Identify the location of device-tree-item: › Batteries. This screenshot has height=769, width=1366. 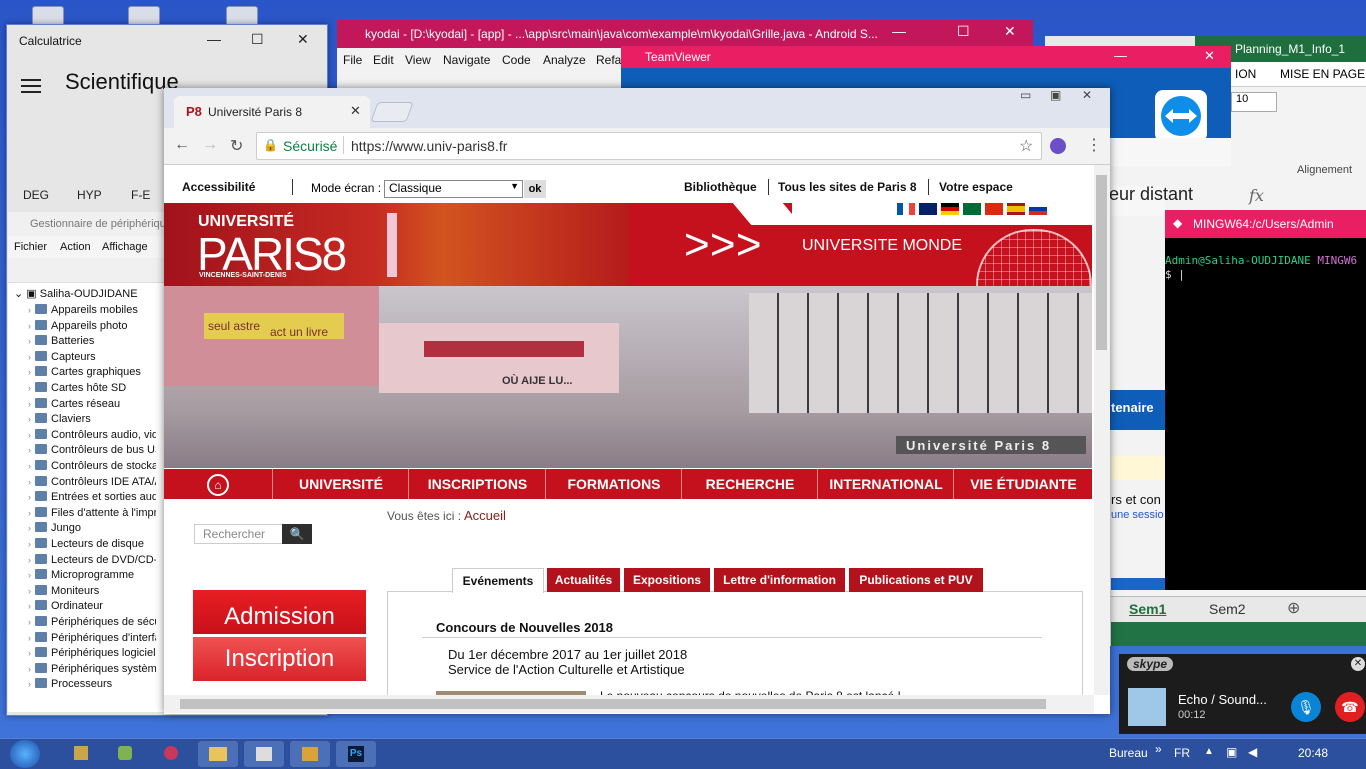
(92, 342).